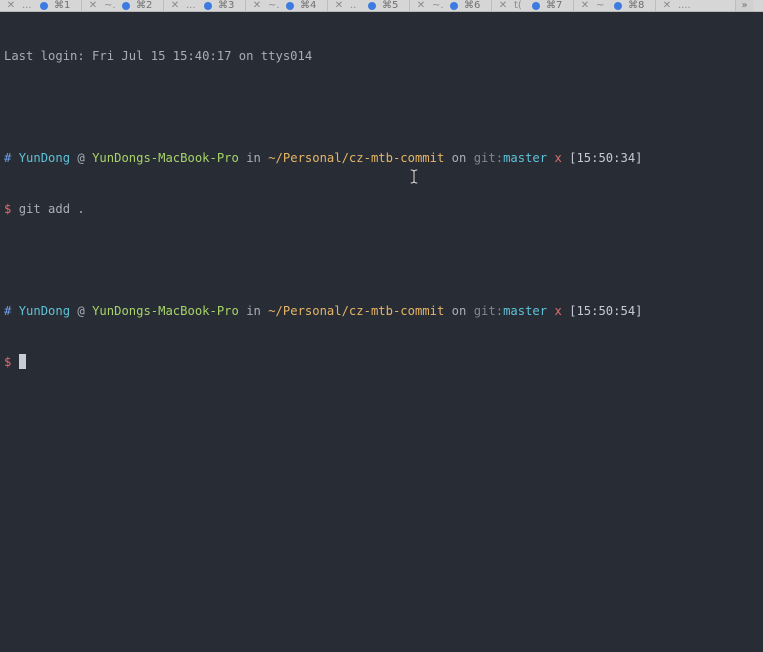 The image size is (763, 652). Describe the element at coordinates (518, 5) in the screenshot. I see `tab-title: t(` at that location.